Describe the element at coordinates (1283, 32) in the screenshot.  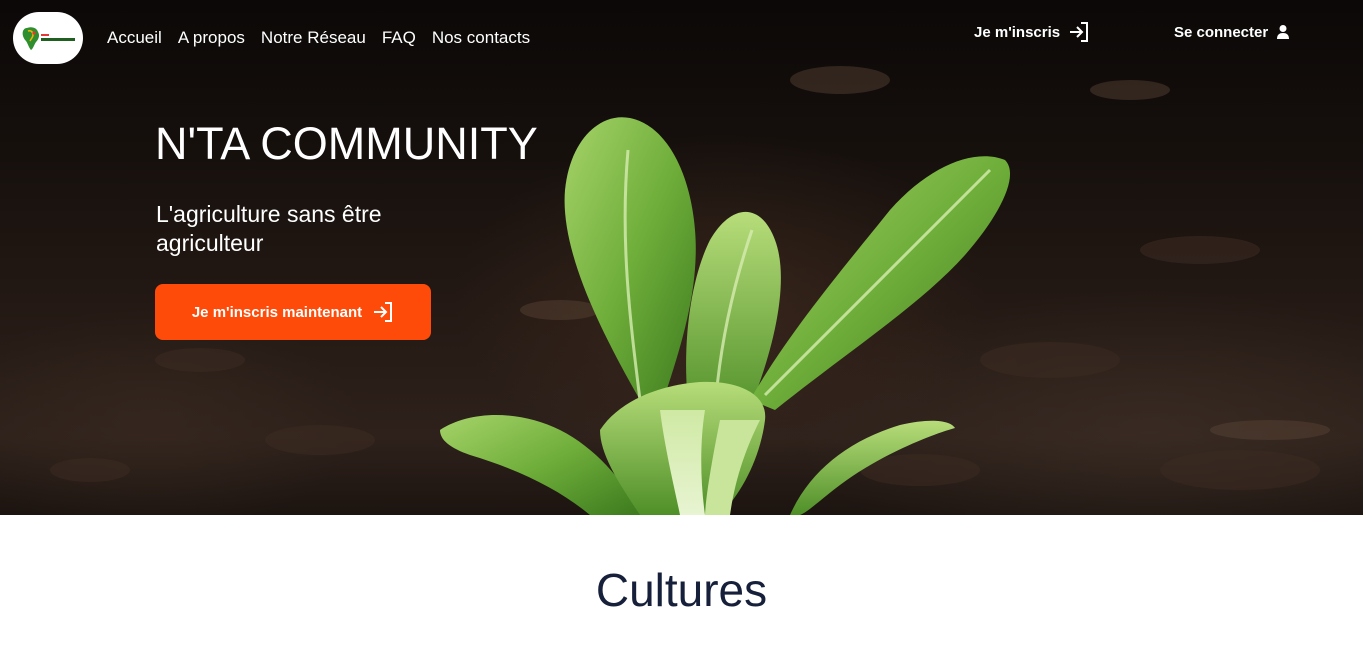
I see `user-icon` at that location.